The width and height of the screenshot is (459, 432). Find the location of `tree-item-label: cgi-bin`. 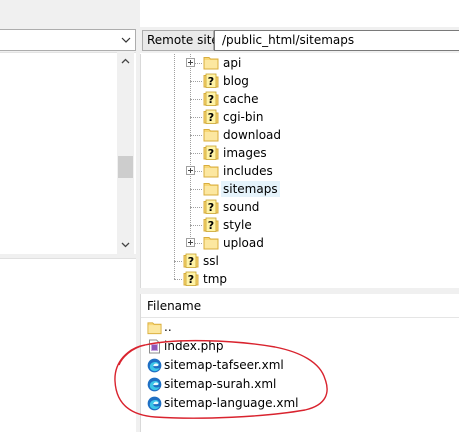

tree-item-label: cgi-bin is located at coordinates (243, 117).